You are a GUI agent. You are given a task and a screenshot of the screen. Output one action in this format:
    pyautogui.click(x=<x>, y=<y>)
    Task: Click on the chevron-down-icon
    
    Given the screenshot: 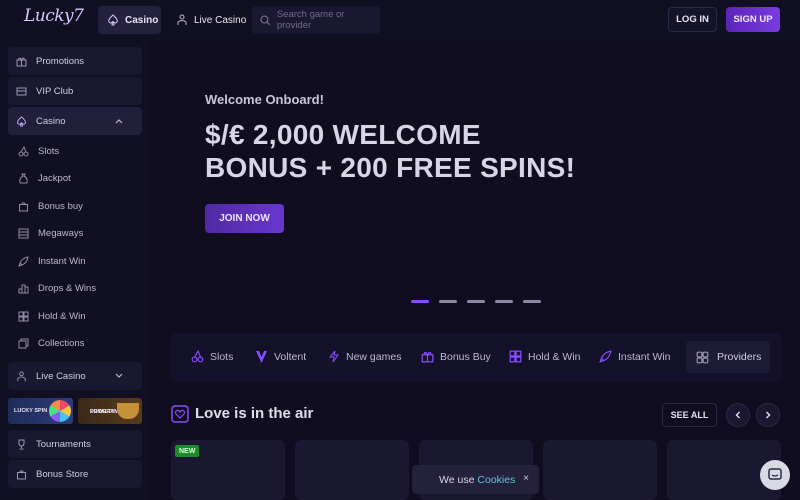 What is the action you would take?
    pyautogui.click(x=119, y=376)
    